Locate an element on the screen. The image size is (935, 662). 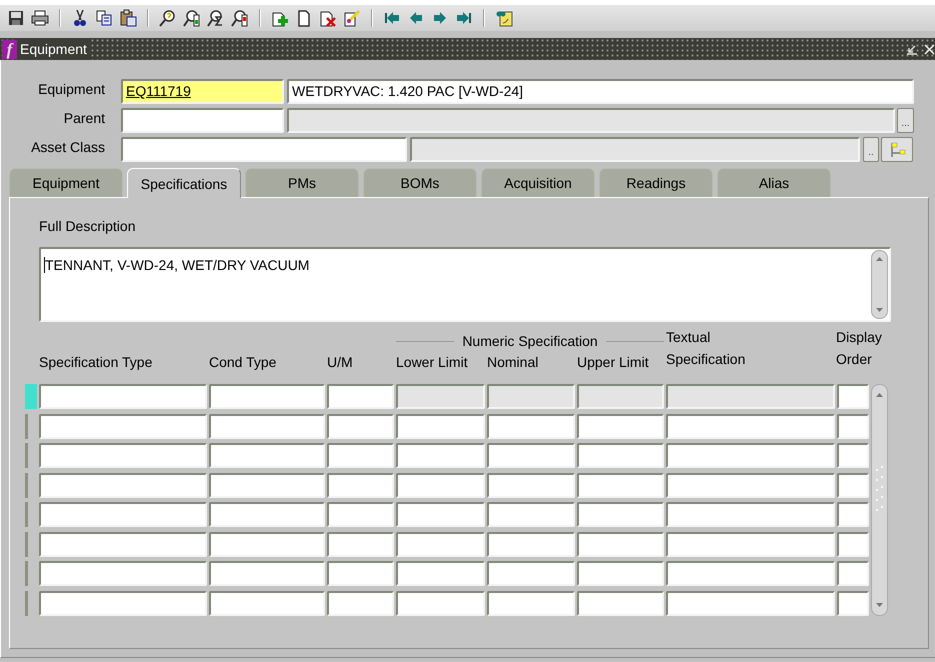
tab: Alias is located at coordinates (774, 182).